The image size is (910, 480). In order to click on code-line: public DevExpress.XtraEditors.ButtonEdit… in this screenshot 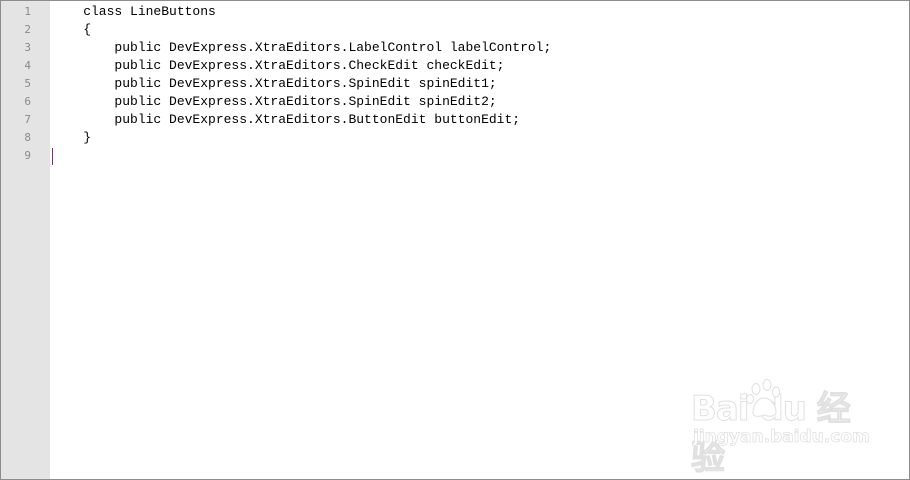, I will do `click(286, 120)`.